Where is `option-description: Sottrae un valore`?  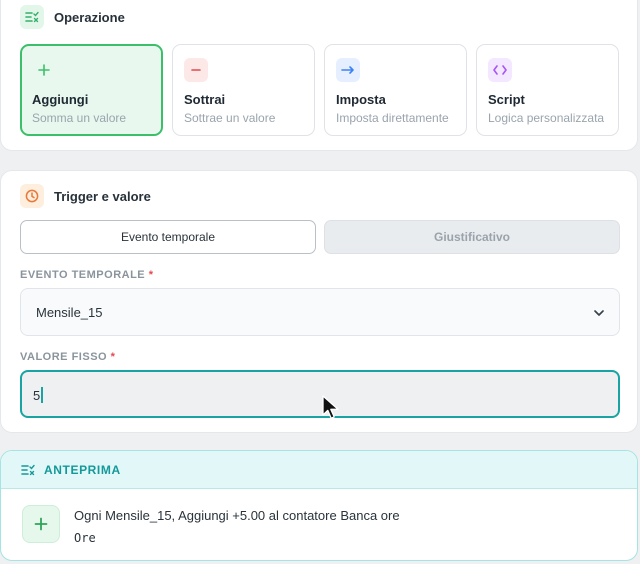
option-description: Sottrae un valore is located at coordinates (230, 118).